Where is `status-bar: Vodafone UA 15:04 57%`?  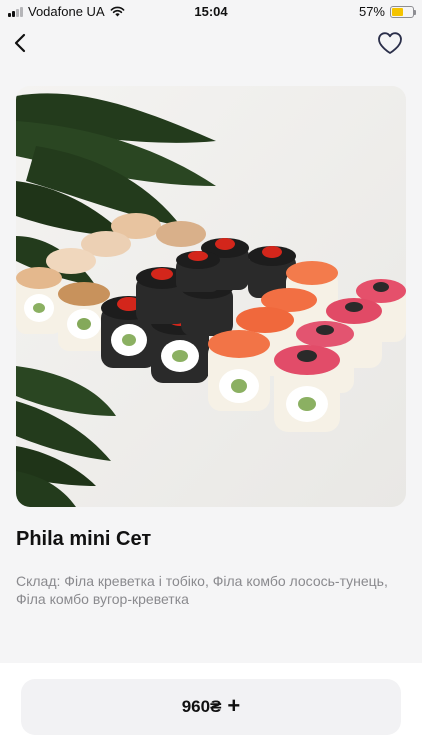
status-bar: Vodafone UA 15:04 57% is located at coordinates (211, 11).